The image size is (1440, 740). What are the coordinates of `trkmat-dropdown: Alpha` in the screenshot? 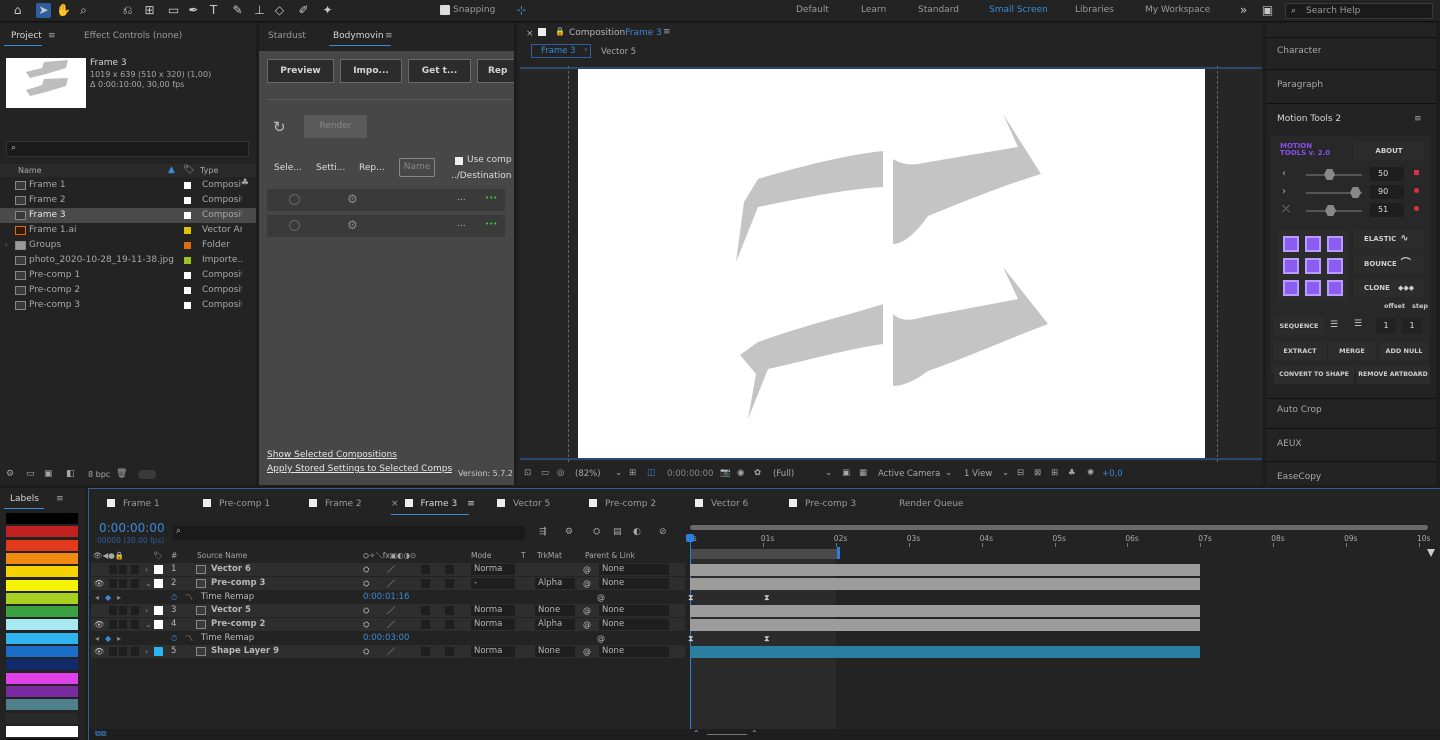 It's located at (555, 624).